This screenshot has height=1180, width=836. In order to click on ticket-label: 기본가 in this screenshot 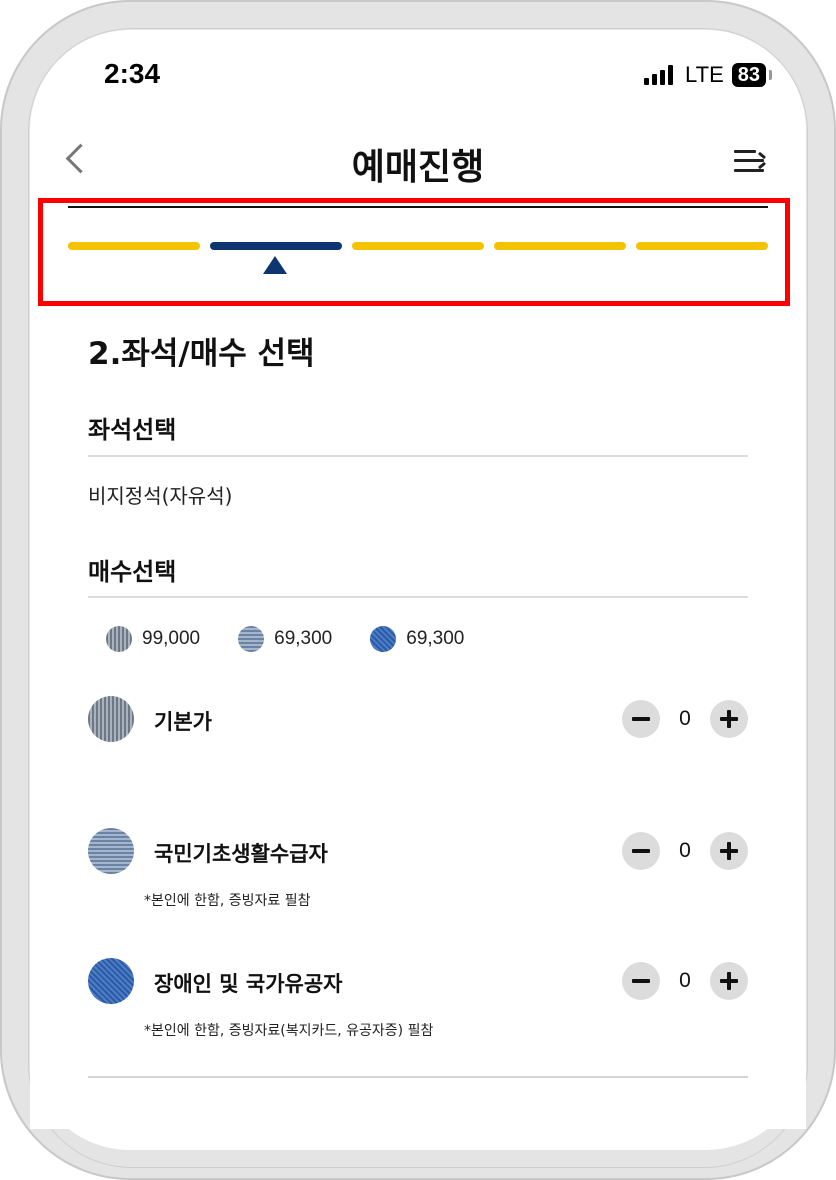, I will do `click(183, 722)`.